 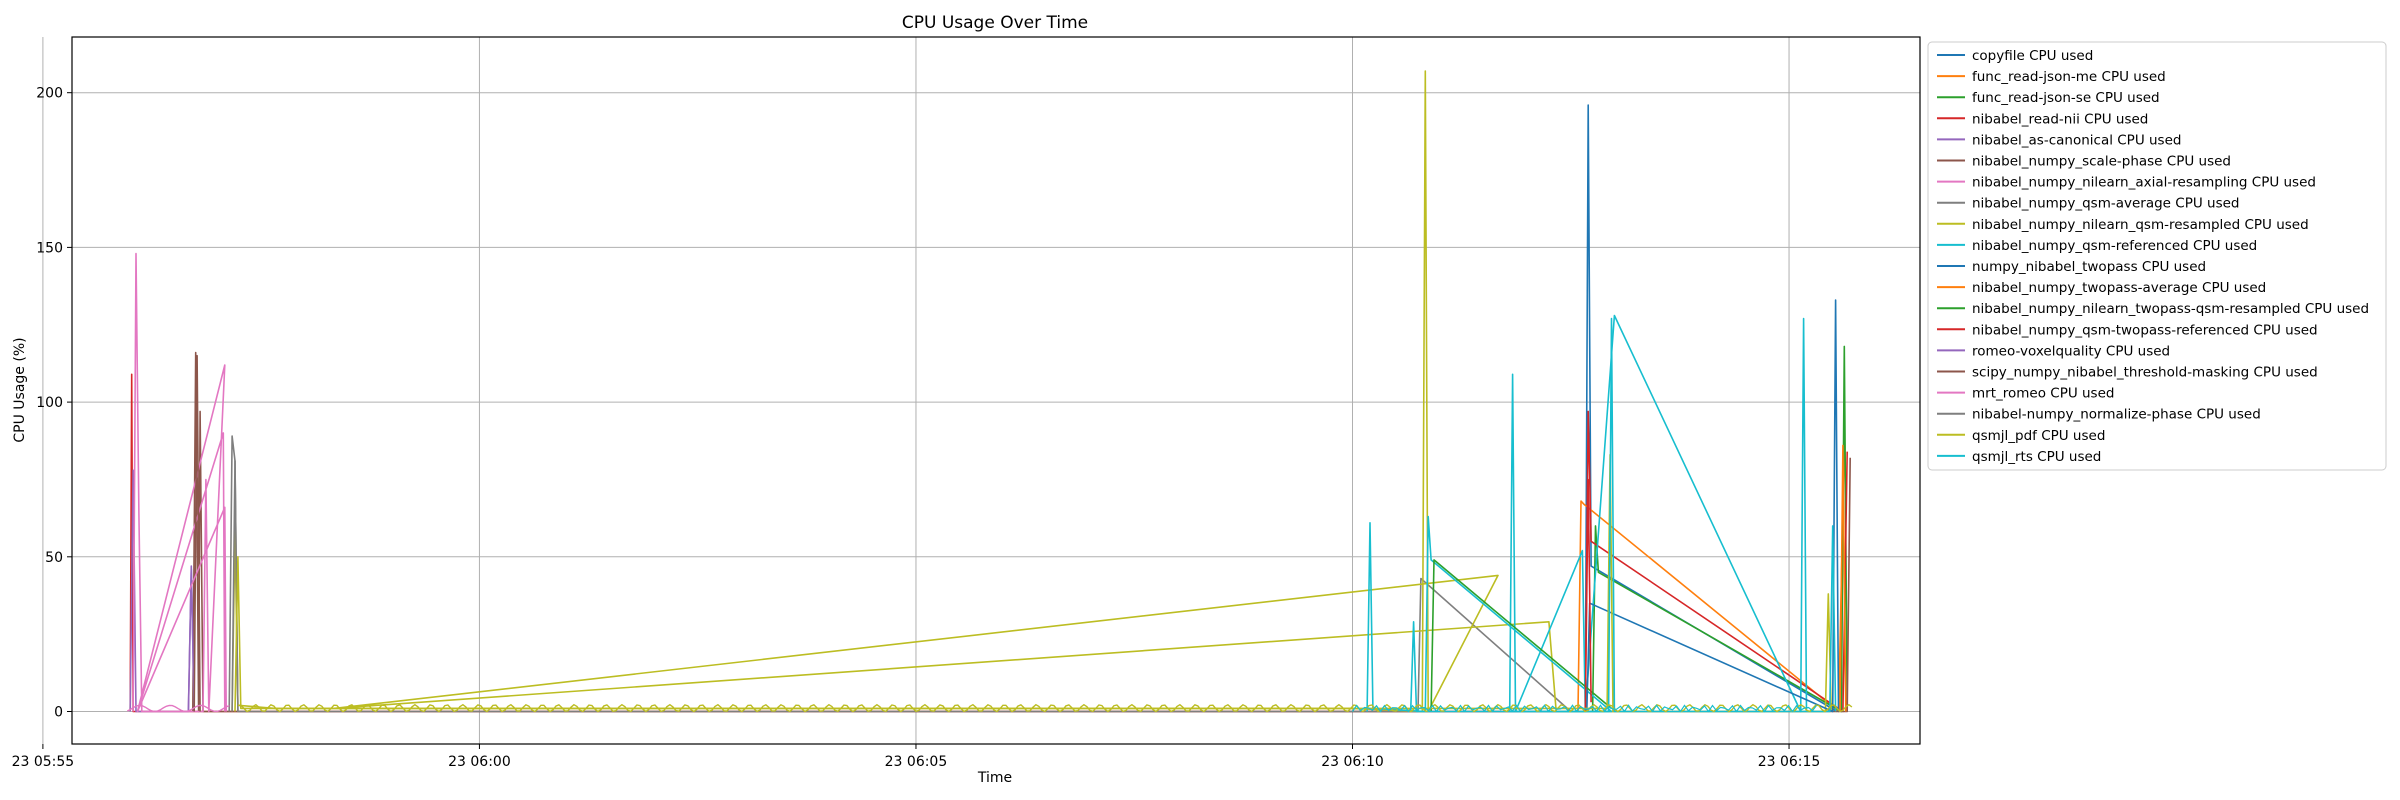 What do you see at coordinates (2116, 415) in the screenshot?
I see `legend-label: nibabel-numpy_normalize-phase CPU used` at bounding box center [2116, 415].